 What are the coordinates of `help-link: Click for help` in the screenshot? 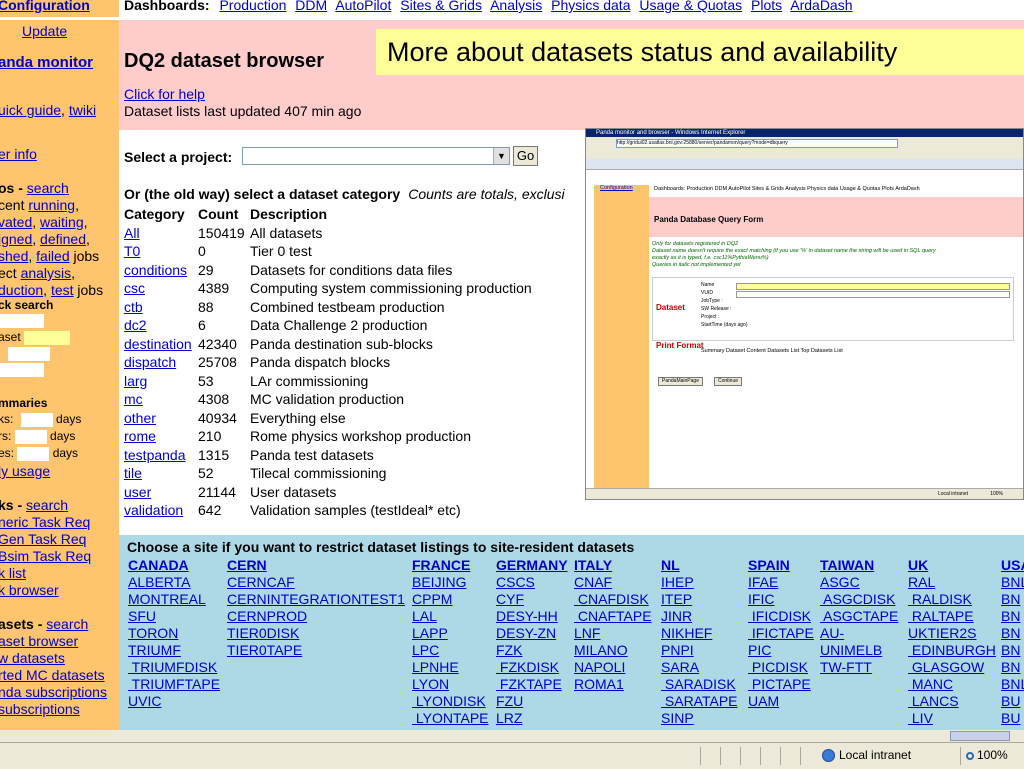 It's located at (164, 94).